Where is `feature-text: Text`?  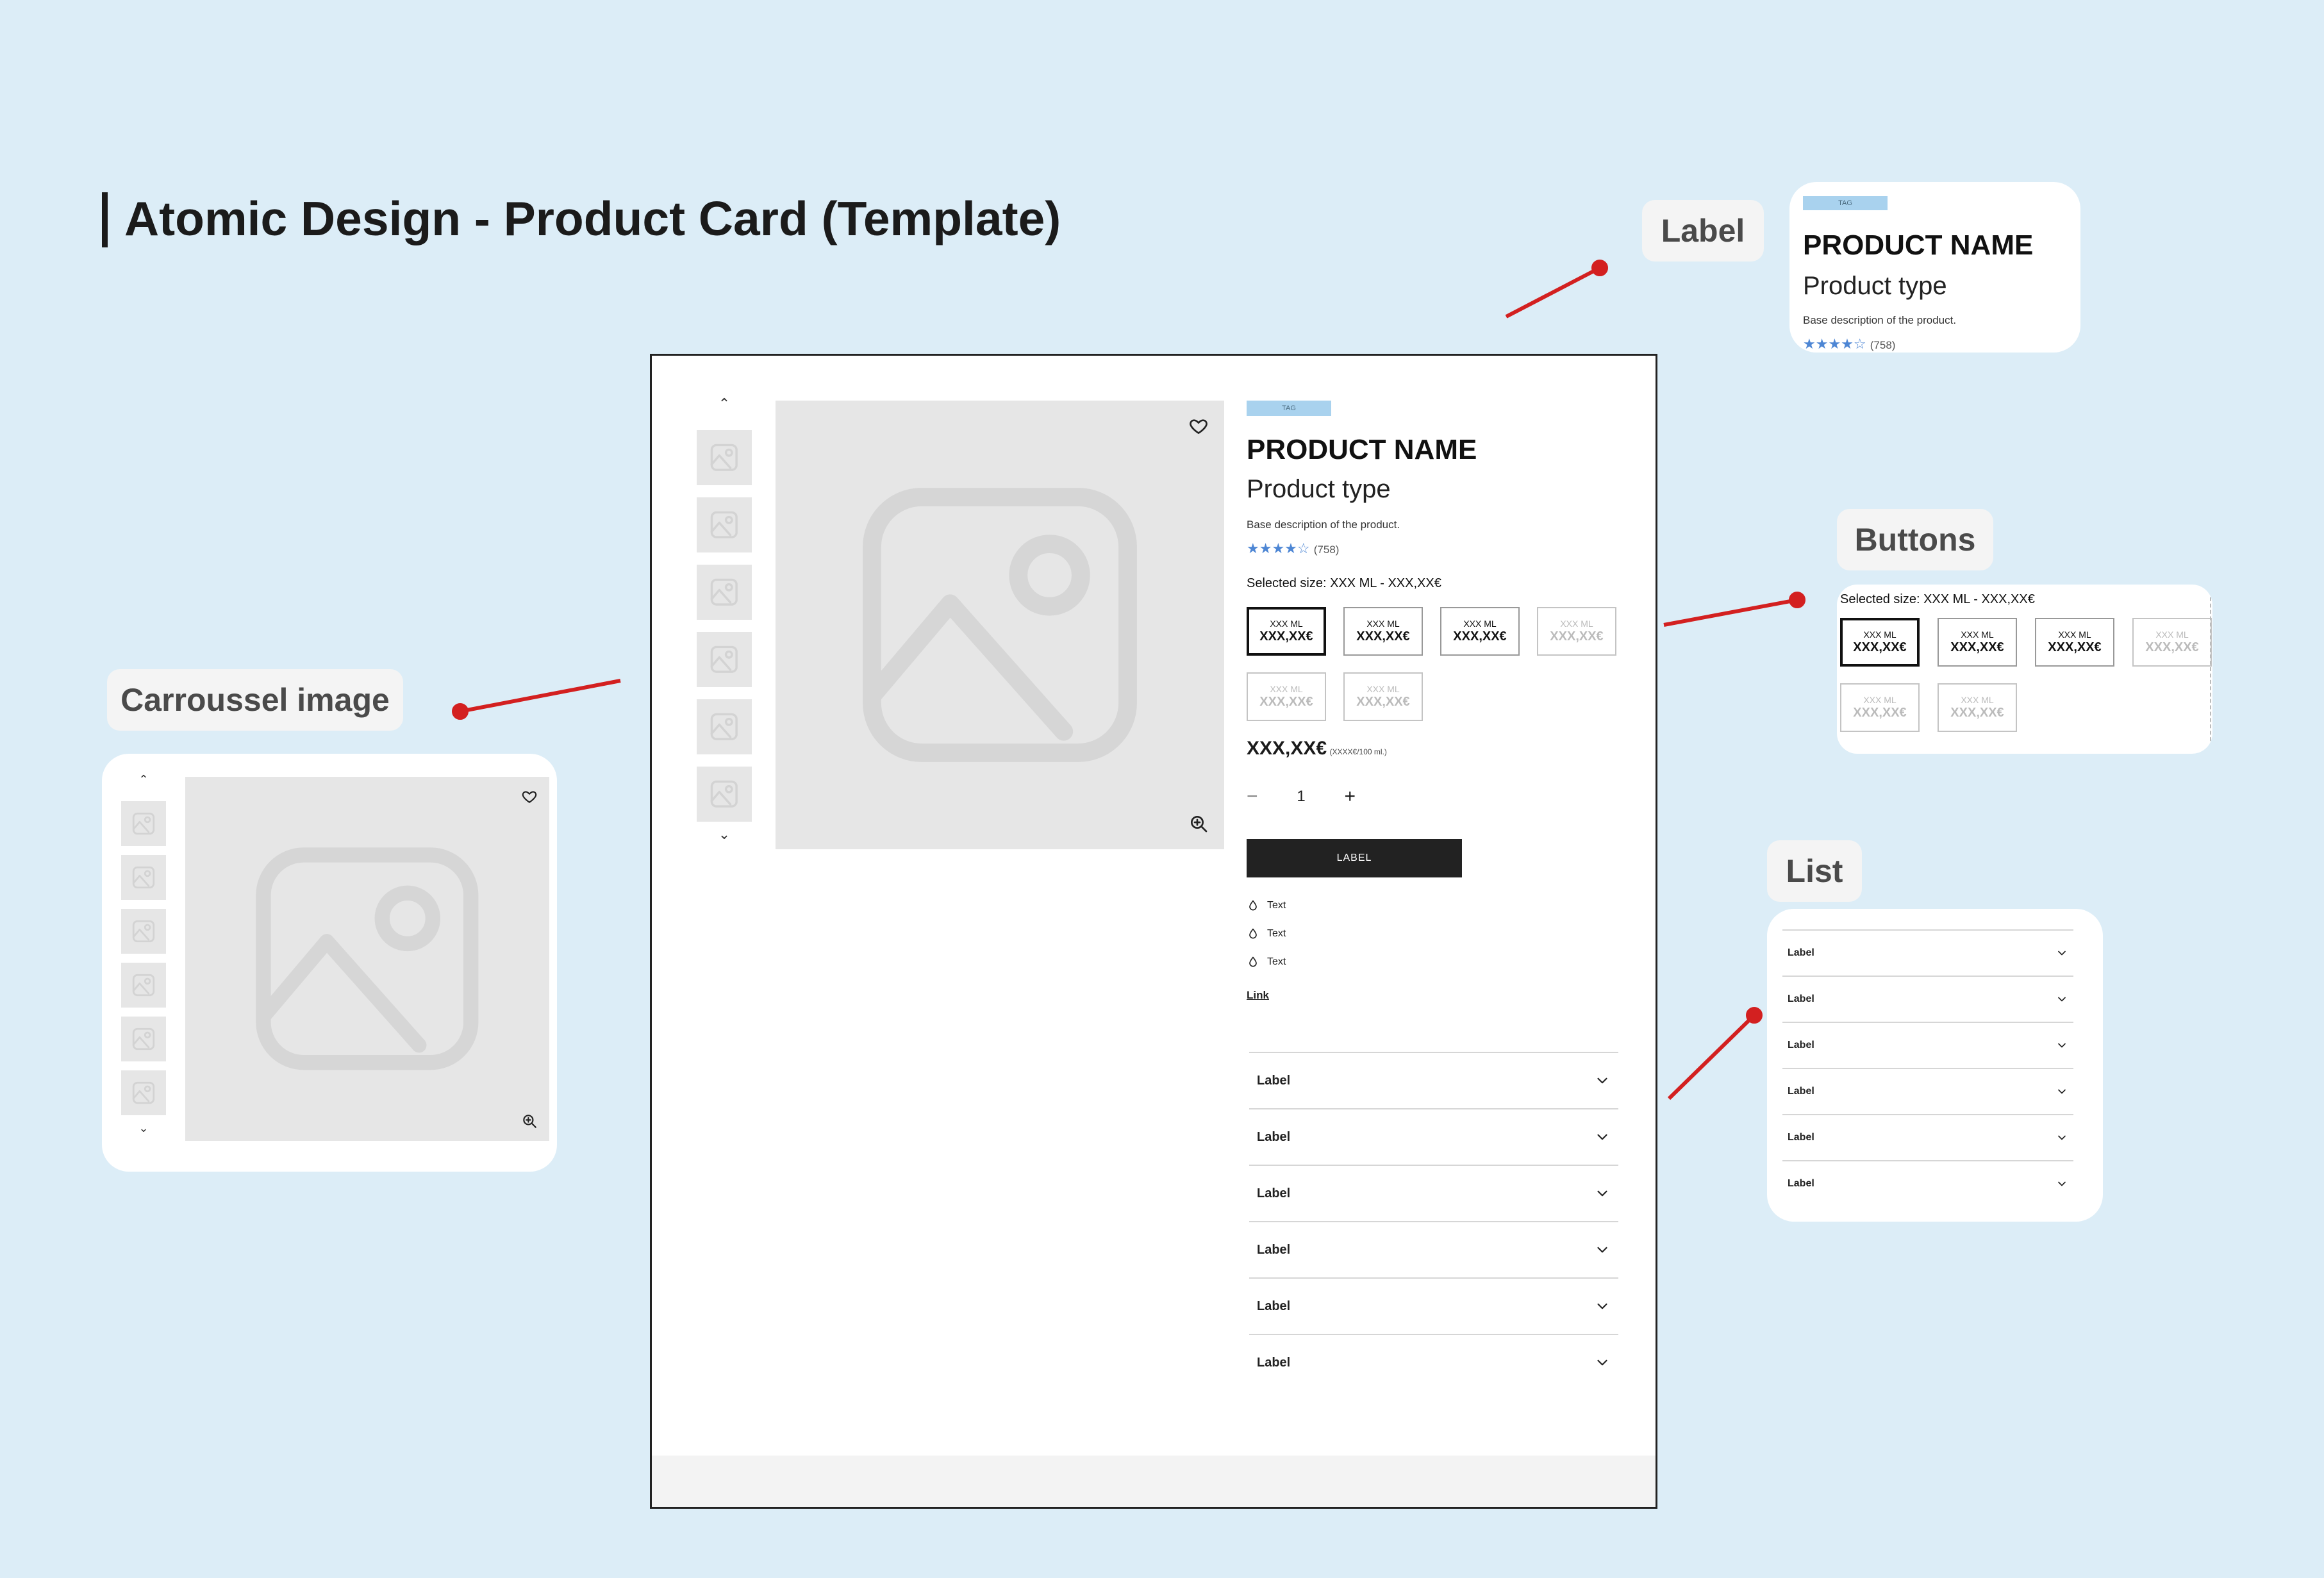 feature-text: Text is located at coordinates (1277, 905).